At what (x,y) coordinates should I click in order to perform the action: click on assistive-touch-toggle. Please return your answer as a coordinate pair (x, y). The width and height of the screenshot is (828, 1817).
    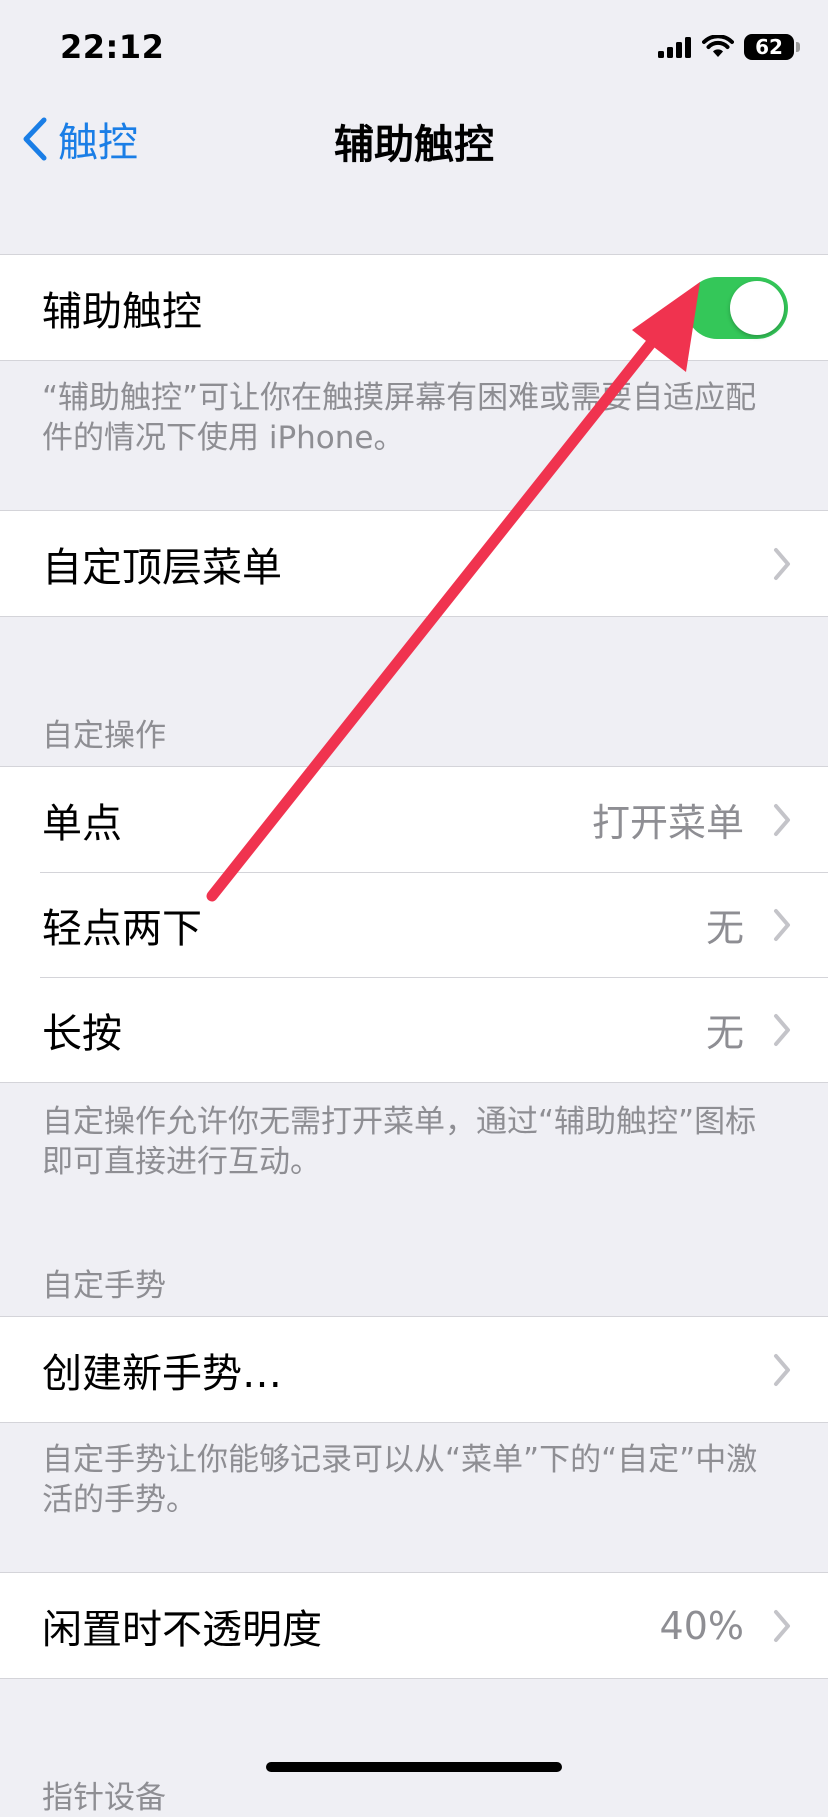
    Looking at the image, I should click on (737, 308).